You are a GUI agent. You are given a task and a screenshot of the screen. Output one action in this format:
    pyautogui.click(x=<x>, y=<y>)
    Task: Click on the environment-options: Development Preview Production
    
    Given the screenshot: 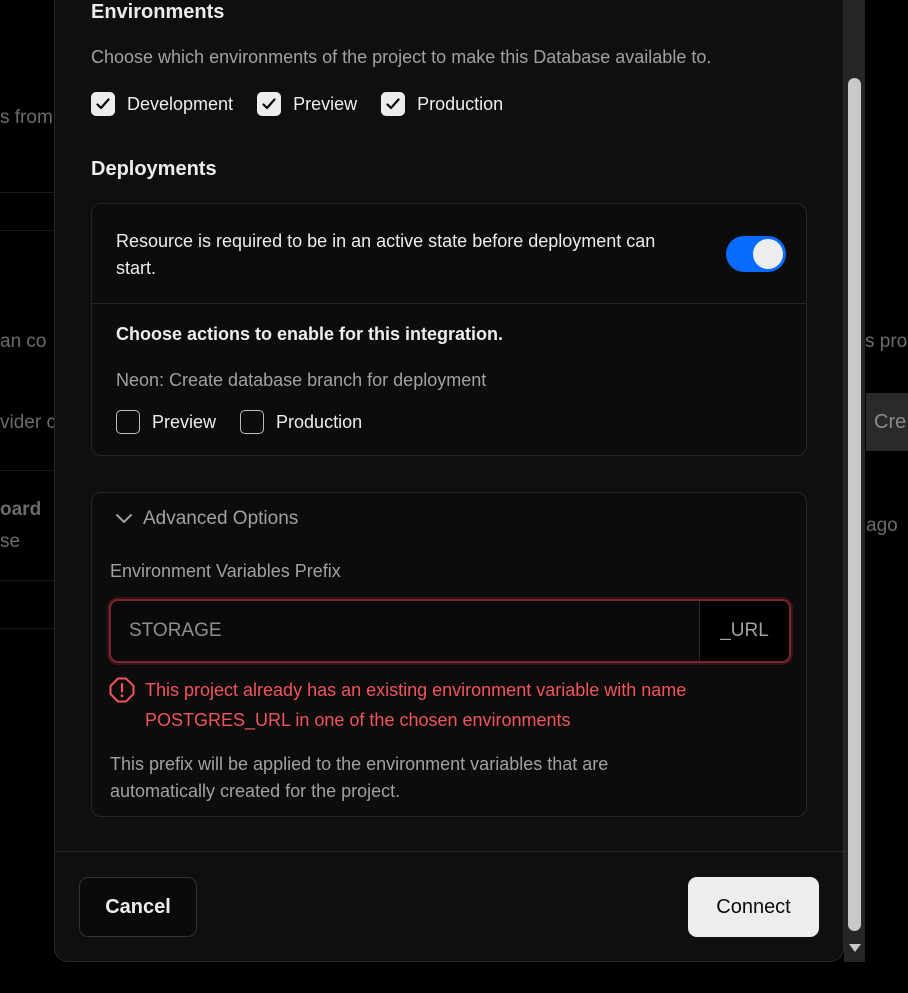 What is the action you would take?
    pyautogui.click(x=309, y=104)
    